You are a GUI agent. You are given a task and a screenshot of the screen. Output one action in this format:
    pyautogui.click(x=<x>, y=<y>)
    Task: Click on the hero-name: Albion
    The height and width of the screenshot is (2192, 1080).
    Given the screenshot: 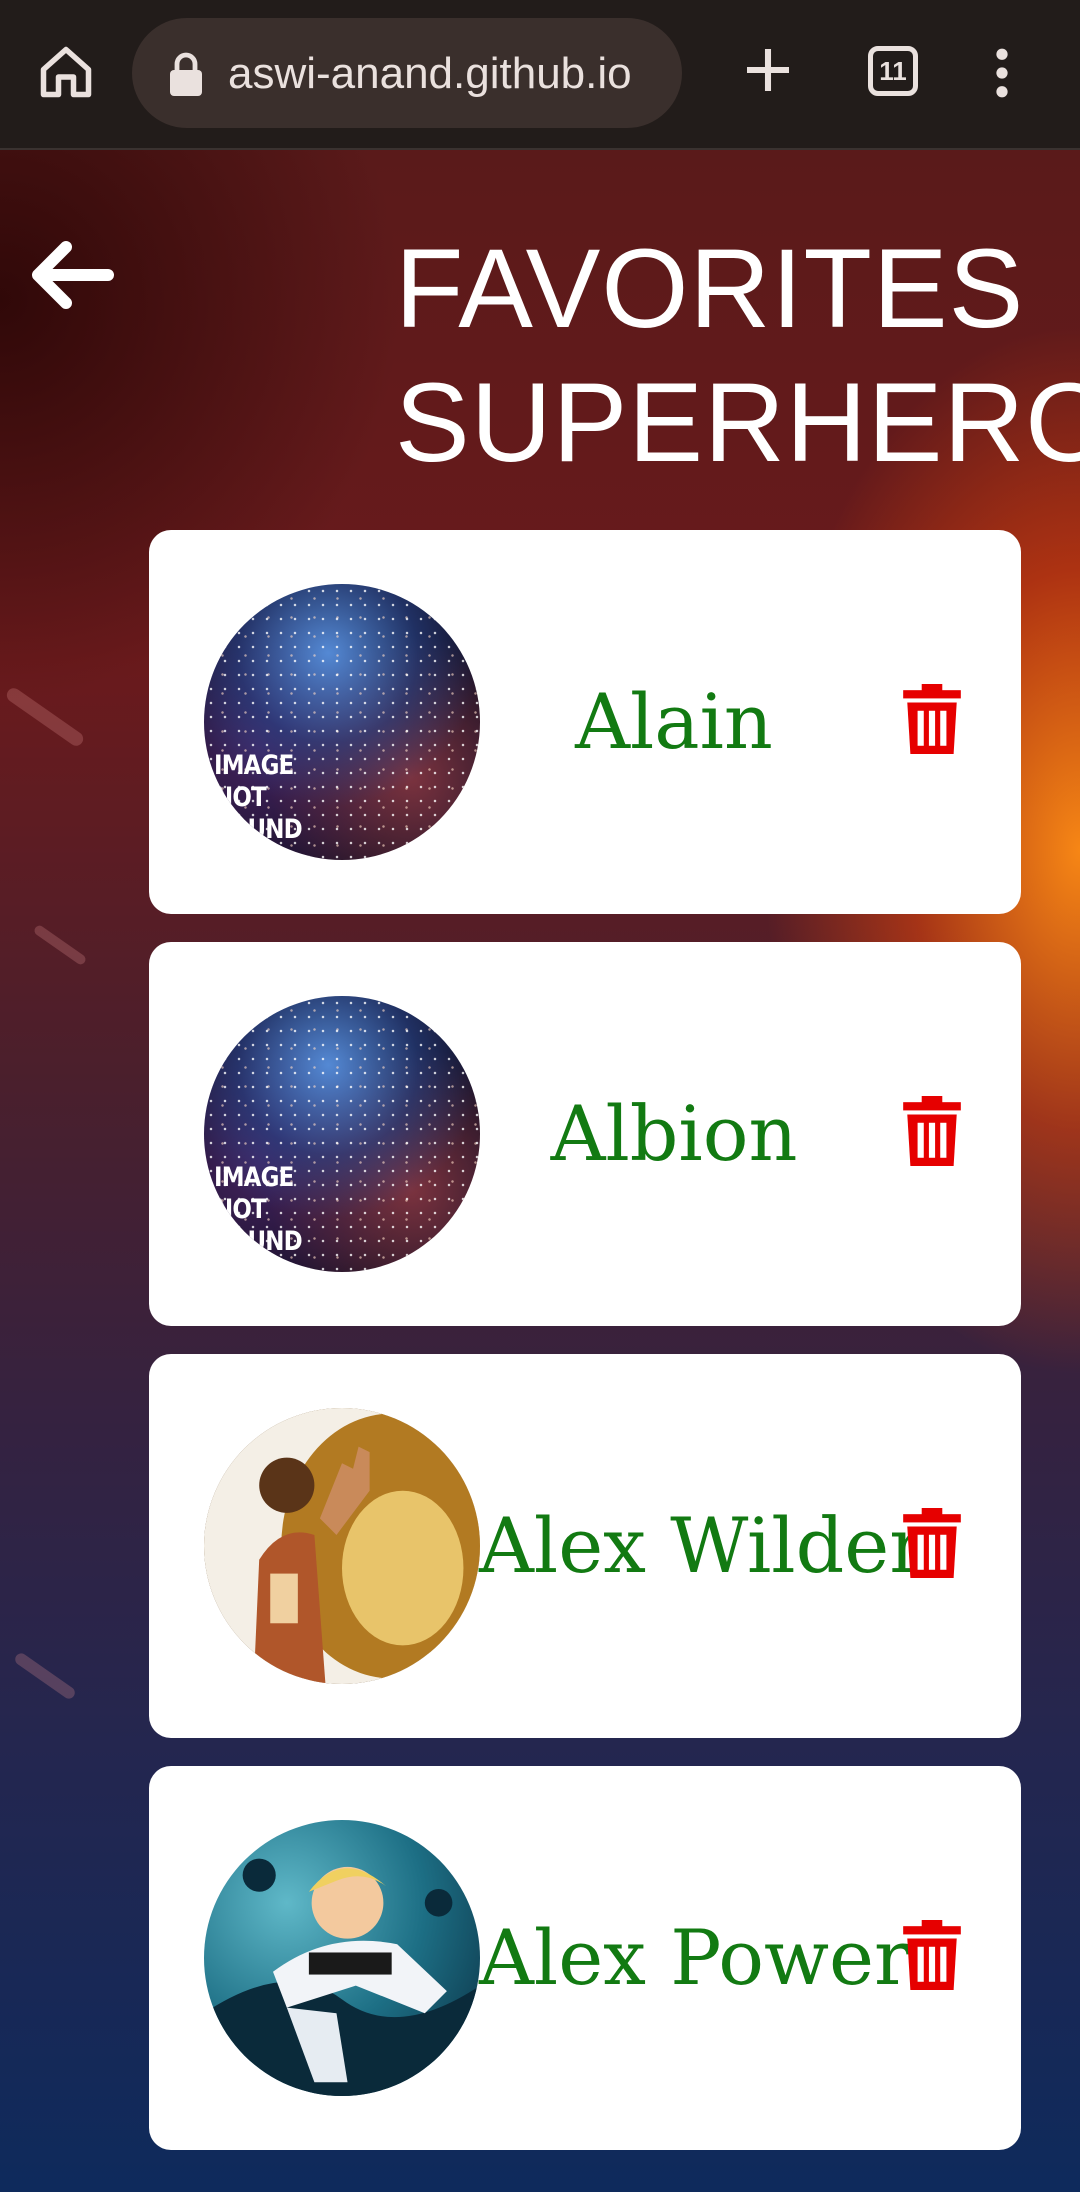 What is the action you would take?
    pyautogui.click(x=674, y=1134)
    